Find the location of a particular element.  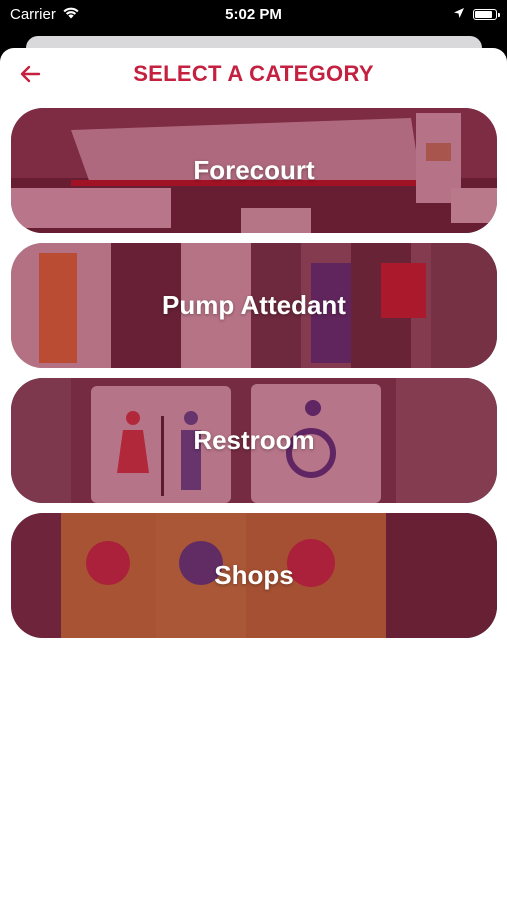

category-label: Pump Attedant is located at coordinates (254, 305).